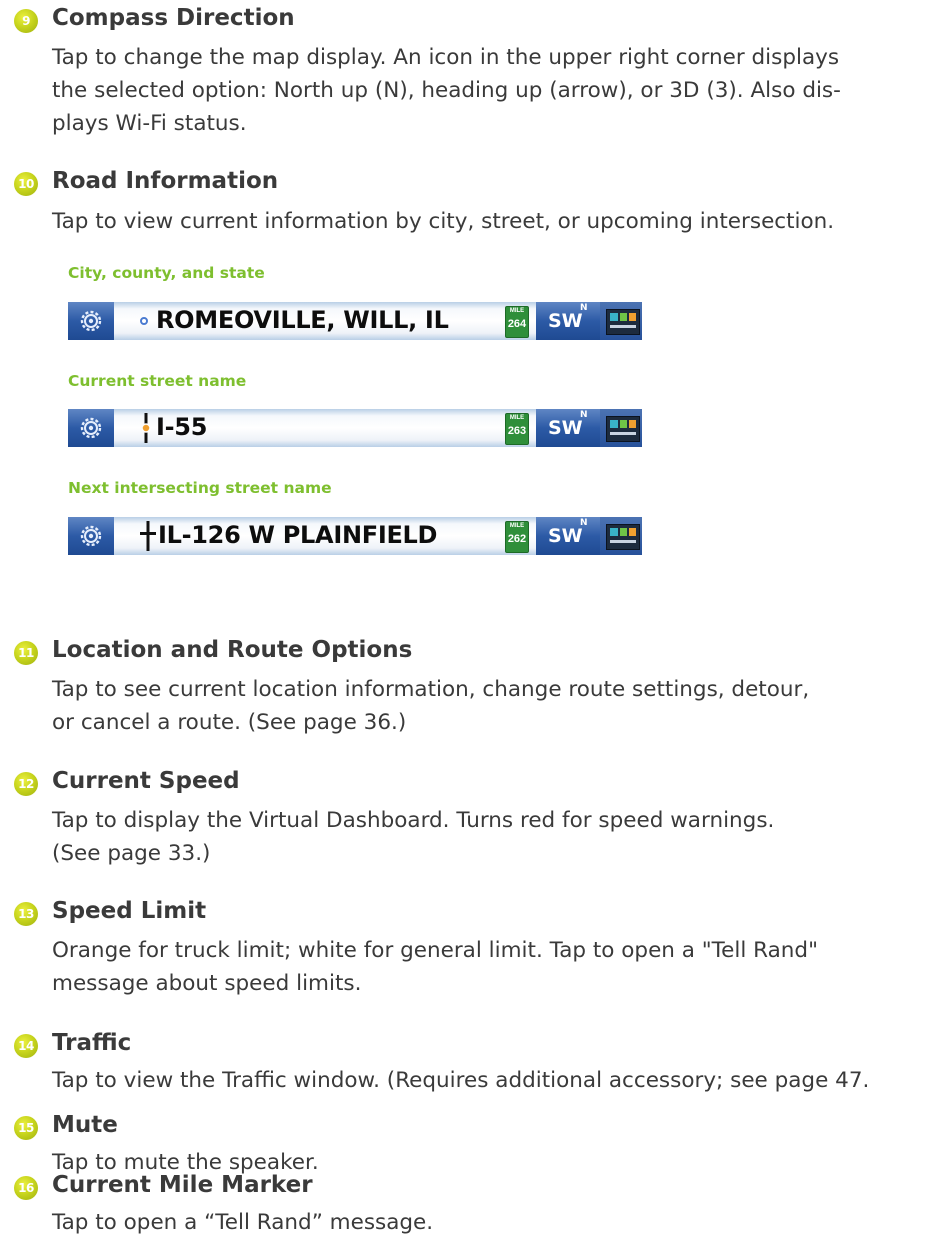 The height and width of the screenshot is (1241, 939). What do you see at coordinates (92, 1043) in the screenshot?
I see `section-title: Traffic` at bounding box center [92, 1043].